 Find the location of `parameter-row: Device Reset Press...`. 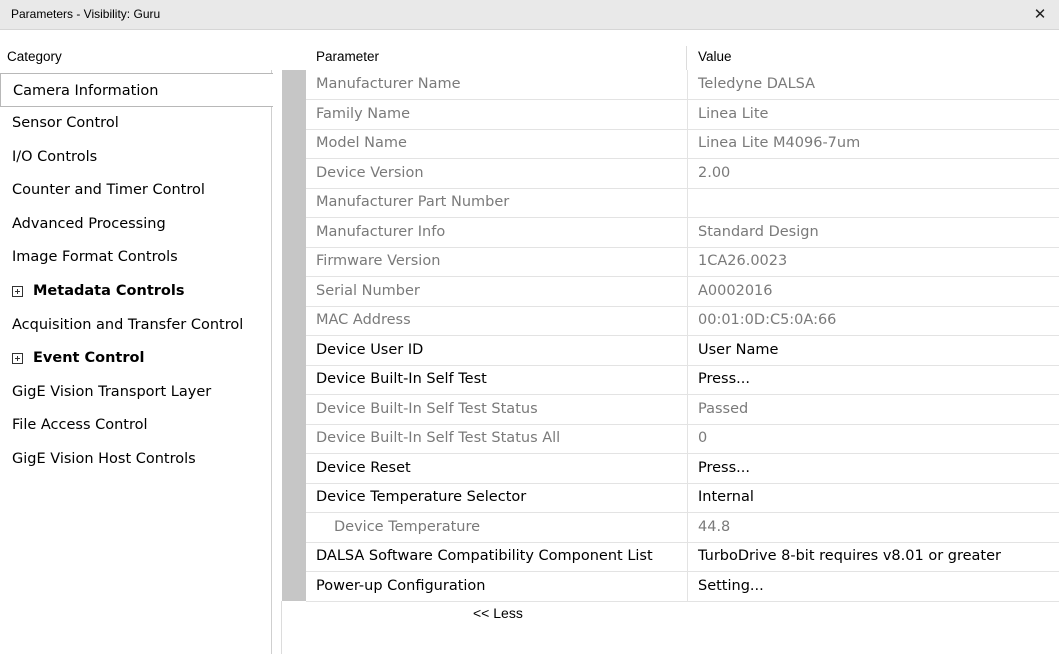

parameter-row: Device Reset Press... is located at coordinates (682, 468).